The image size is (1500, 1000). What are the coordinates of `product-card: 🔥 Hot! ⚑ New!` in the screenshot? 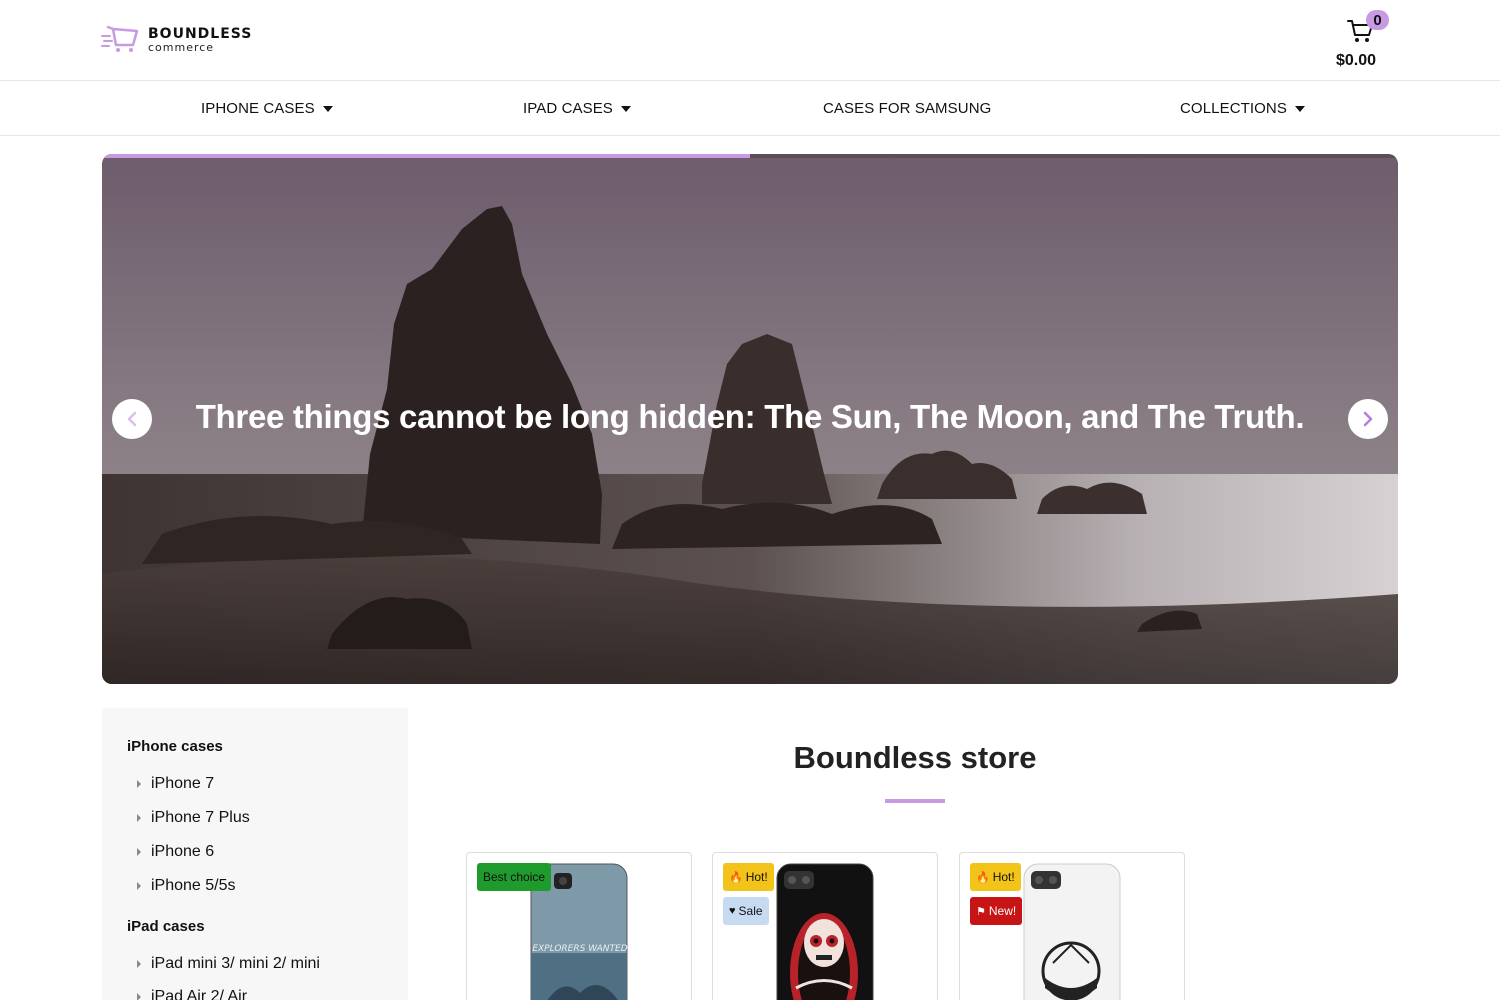 It's located at (1072, 926).